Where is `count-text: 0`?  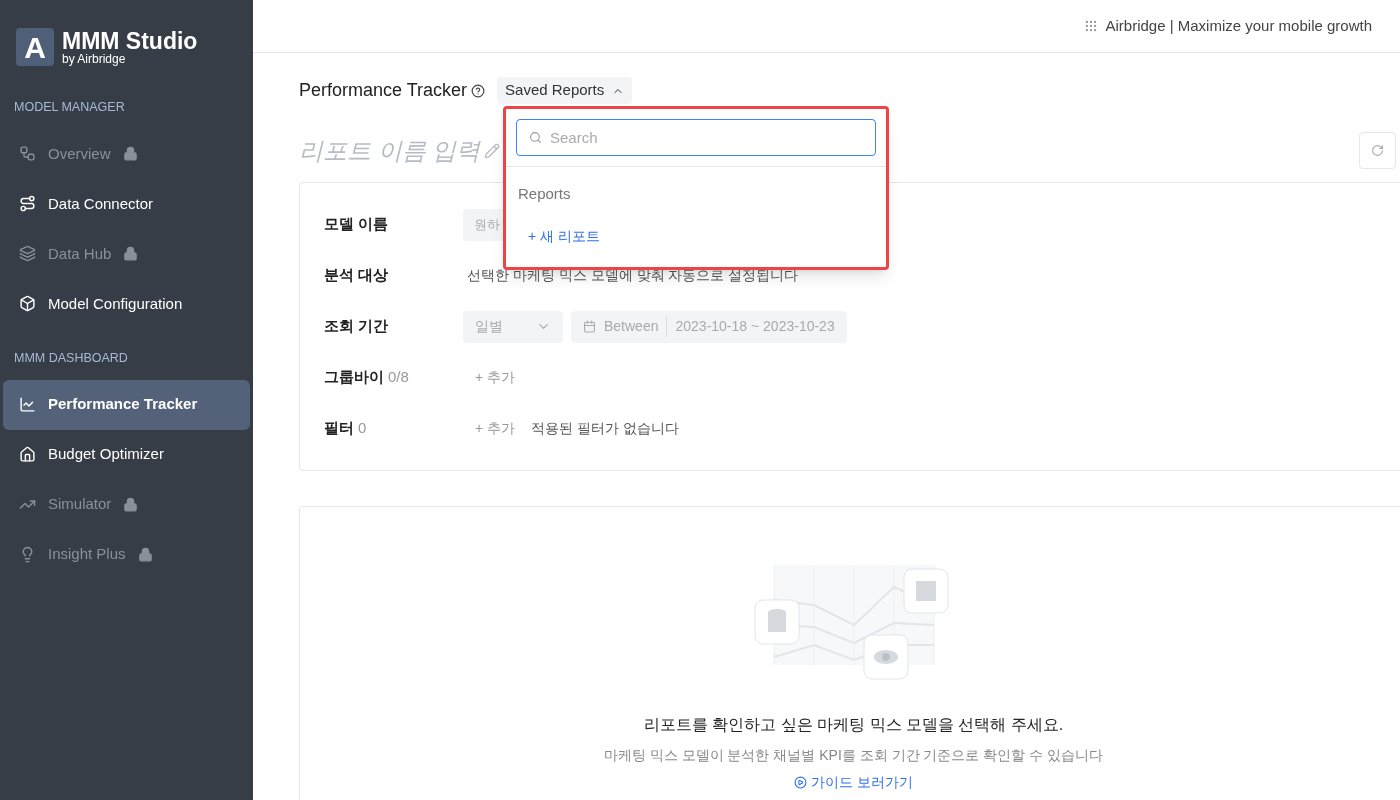
count-text: 0 is located at coordinates (362, 428).